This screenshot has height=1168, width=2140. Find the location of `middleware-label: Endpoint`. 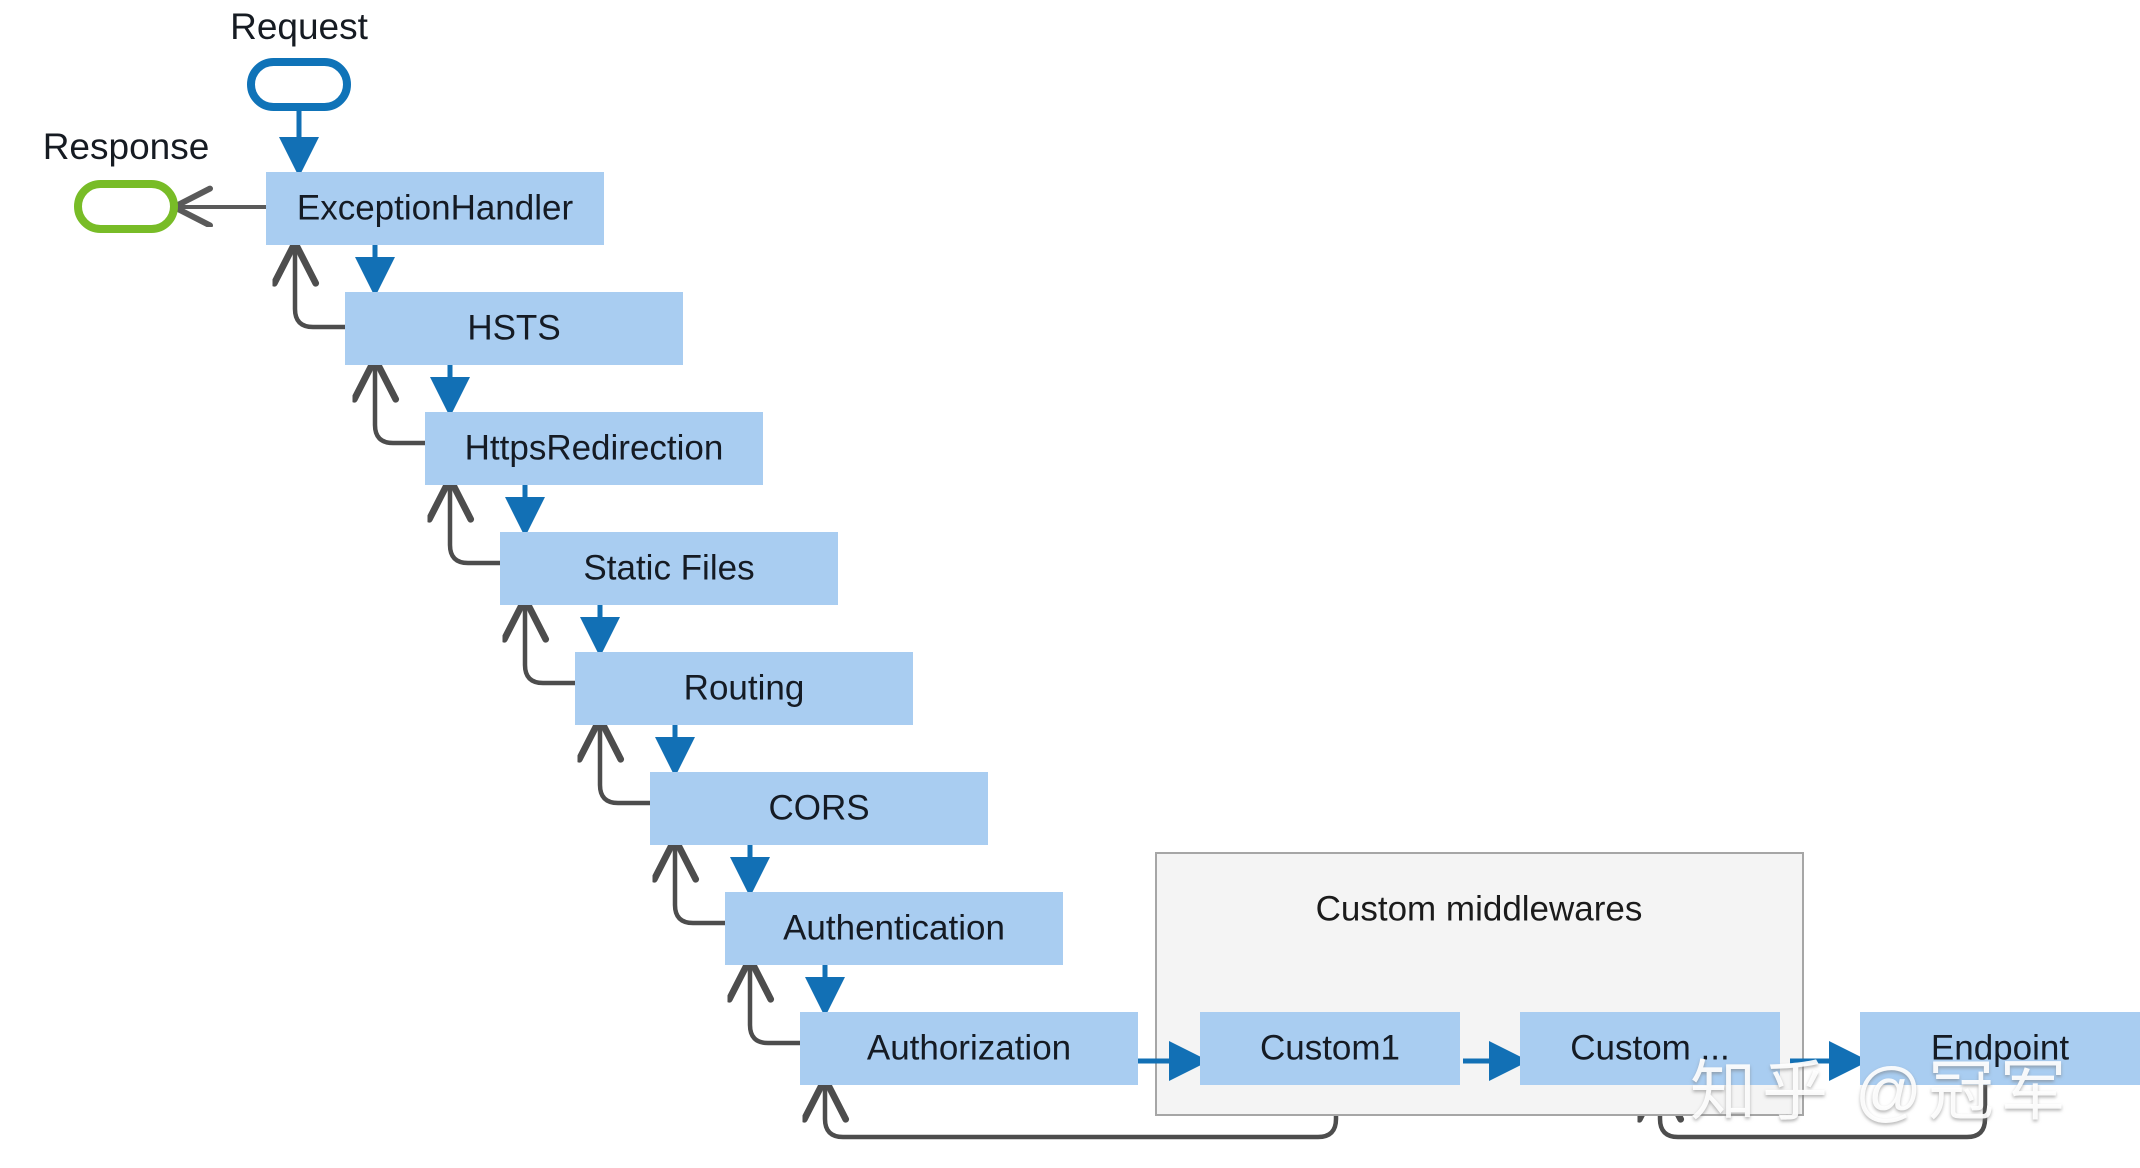

middleware-label: Endpoint is located at coordinates (2000, 1047).